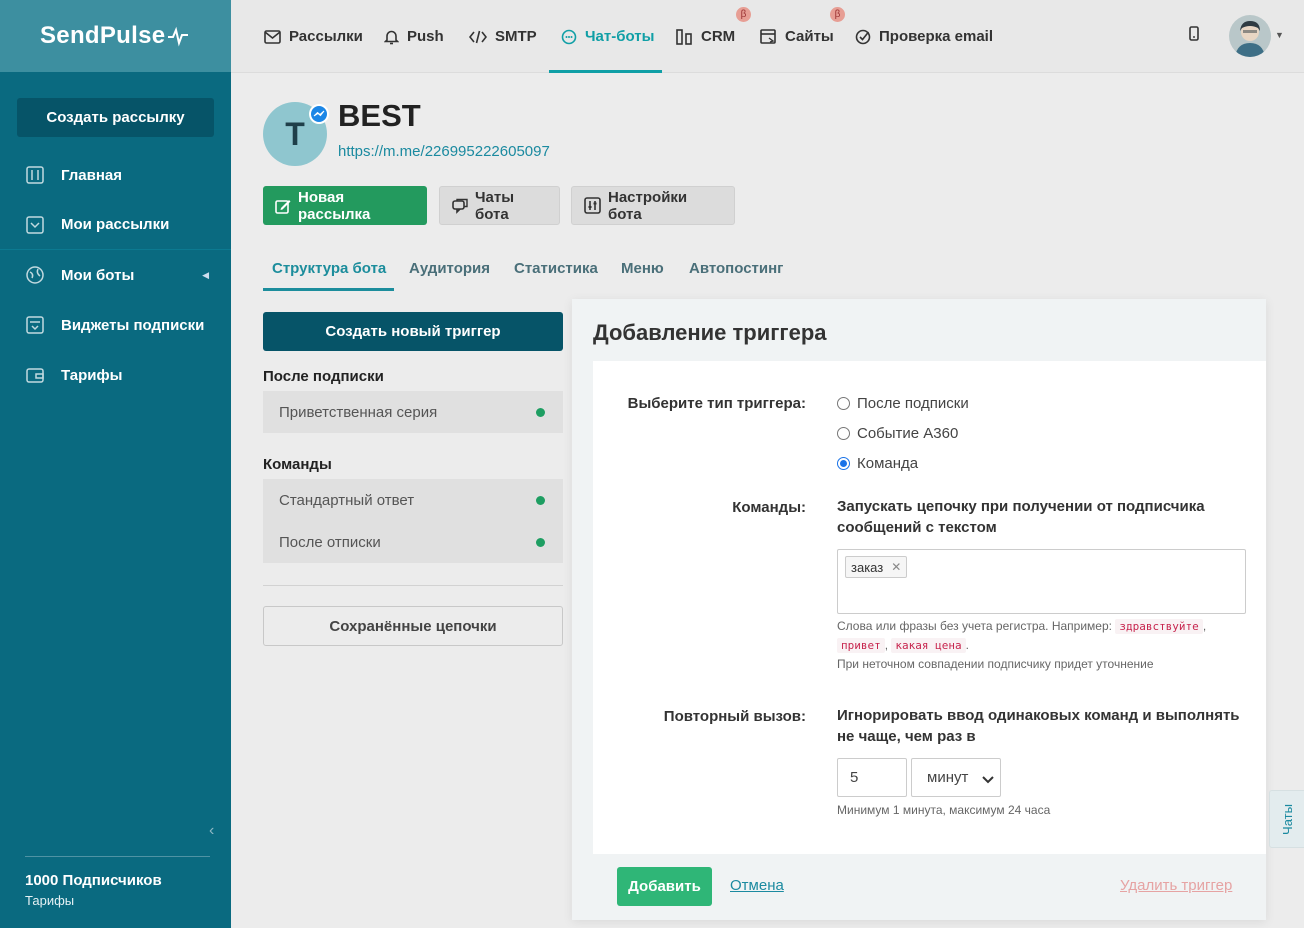  What do you see at coordinates (837, 14) in the screenshot?
I see `beta-badge-sites: β` at bounding box center [837, 14].